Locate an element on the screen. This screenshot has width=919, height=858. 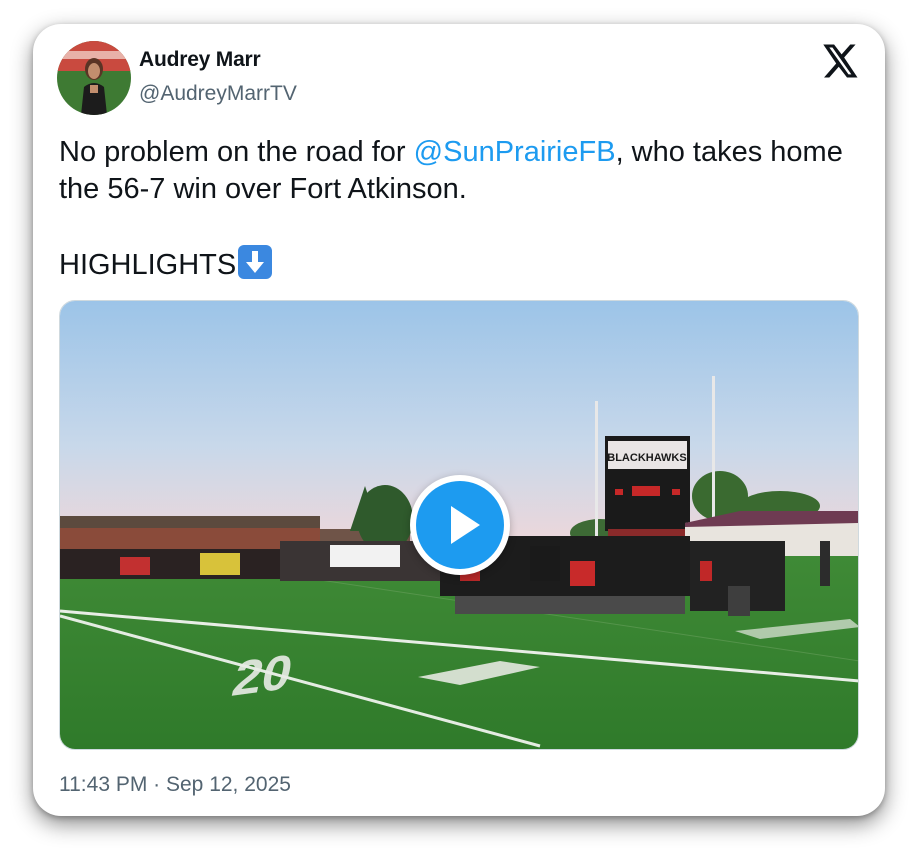
x-logo-icon is located at coordinates (841, 61).